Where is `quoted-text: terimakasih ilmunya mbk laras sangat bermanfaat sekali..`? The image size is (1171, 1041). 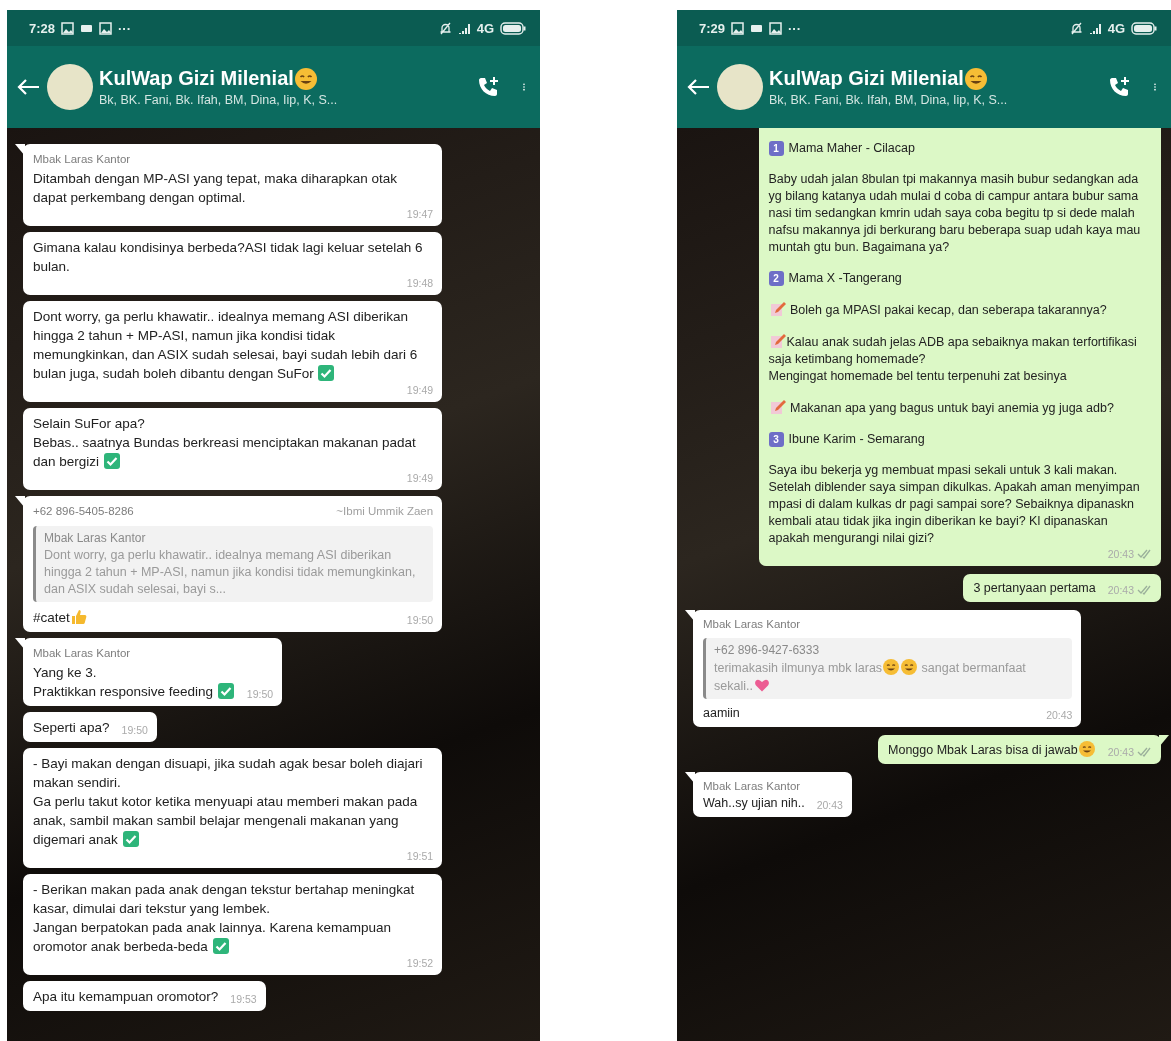 quoted-text: terimakasih ilmunya mbk laras sangat bermanfaat sekali.. is located at coordinates (870, 677).